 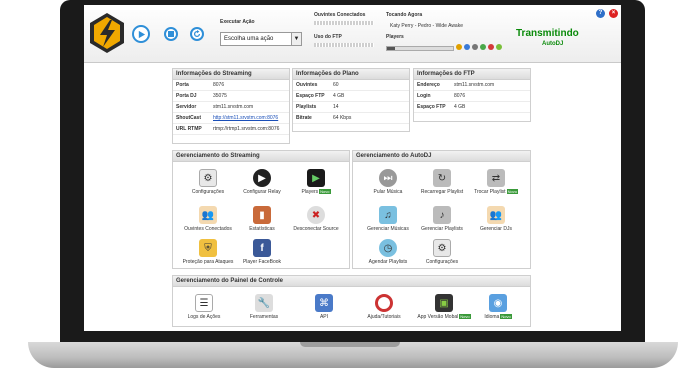 What do you see at coordinates (328, 37) in the screenshot?
I see `ftp-usage-label: Uso do FTP` at bounding box center [328, 37].